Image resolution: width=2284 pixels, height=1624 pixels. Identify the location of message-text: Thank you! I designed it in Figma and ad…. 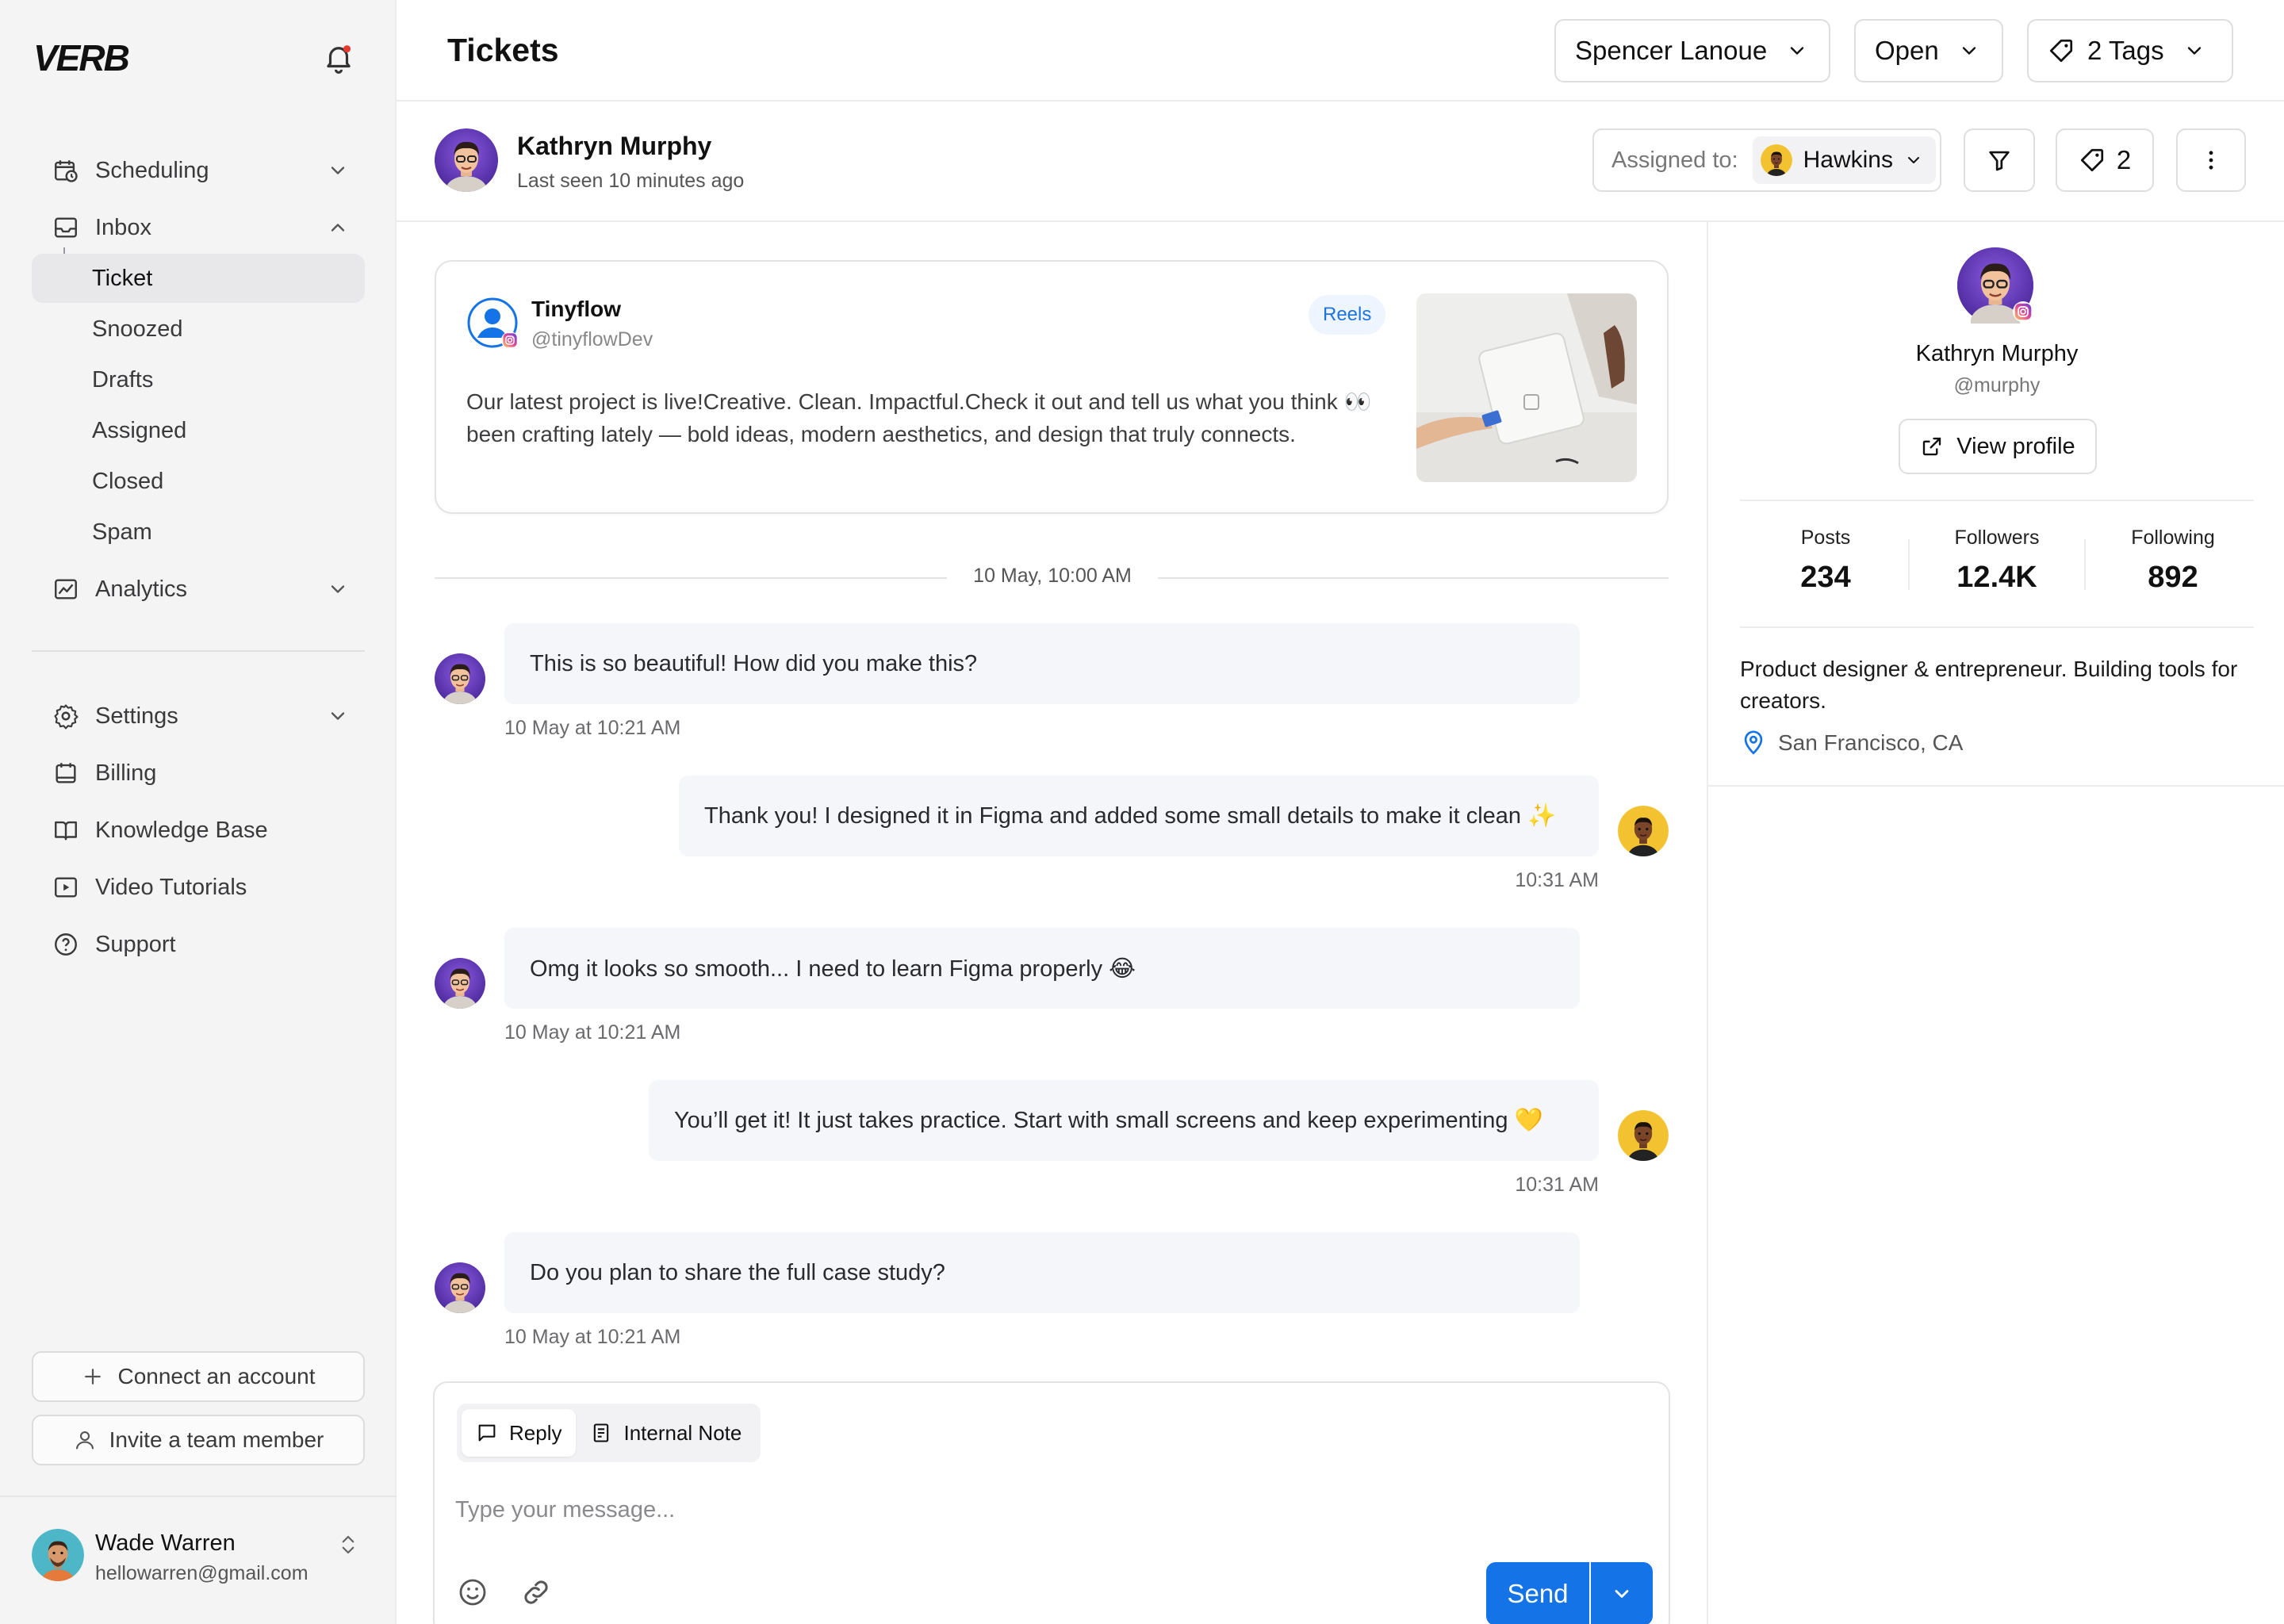
(1130, 816).